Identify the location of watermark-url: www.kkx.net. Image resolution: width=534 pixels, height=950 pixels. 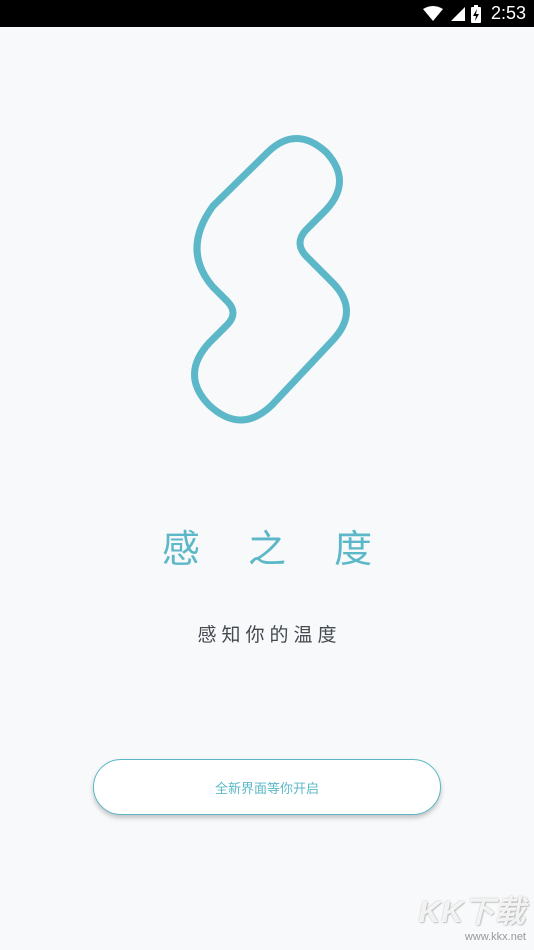
(495, 937).